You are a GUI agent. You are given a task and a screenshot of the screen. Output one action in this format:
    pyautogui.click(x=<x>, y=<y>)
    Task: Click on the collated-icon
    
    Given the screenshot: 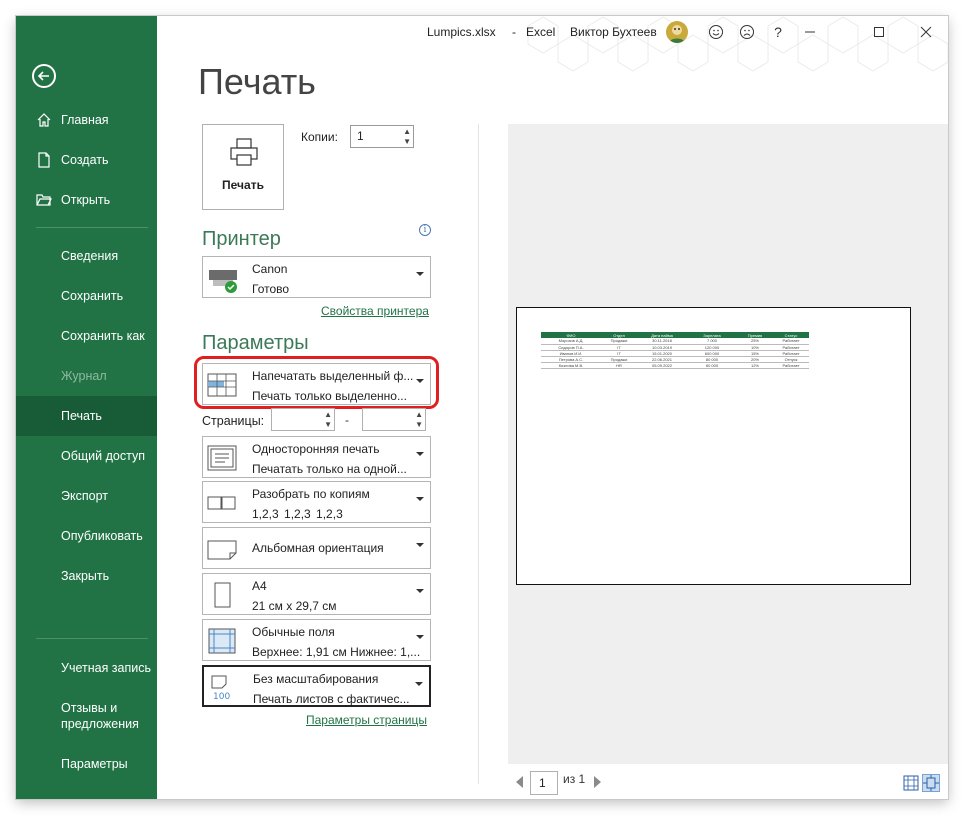 What is the action you would take?
    pyautogui.click(x=222, y=503)
    